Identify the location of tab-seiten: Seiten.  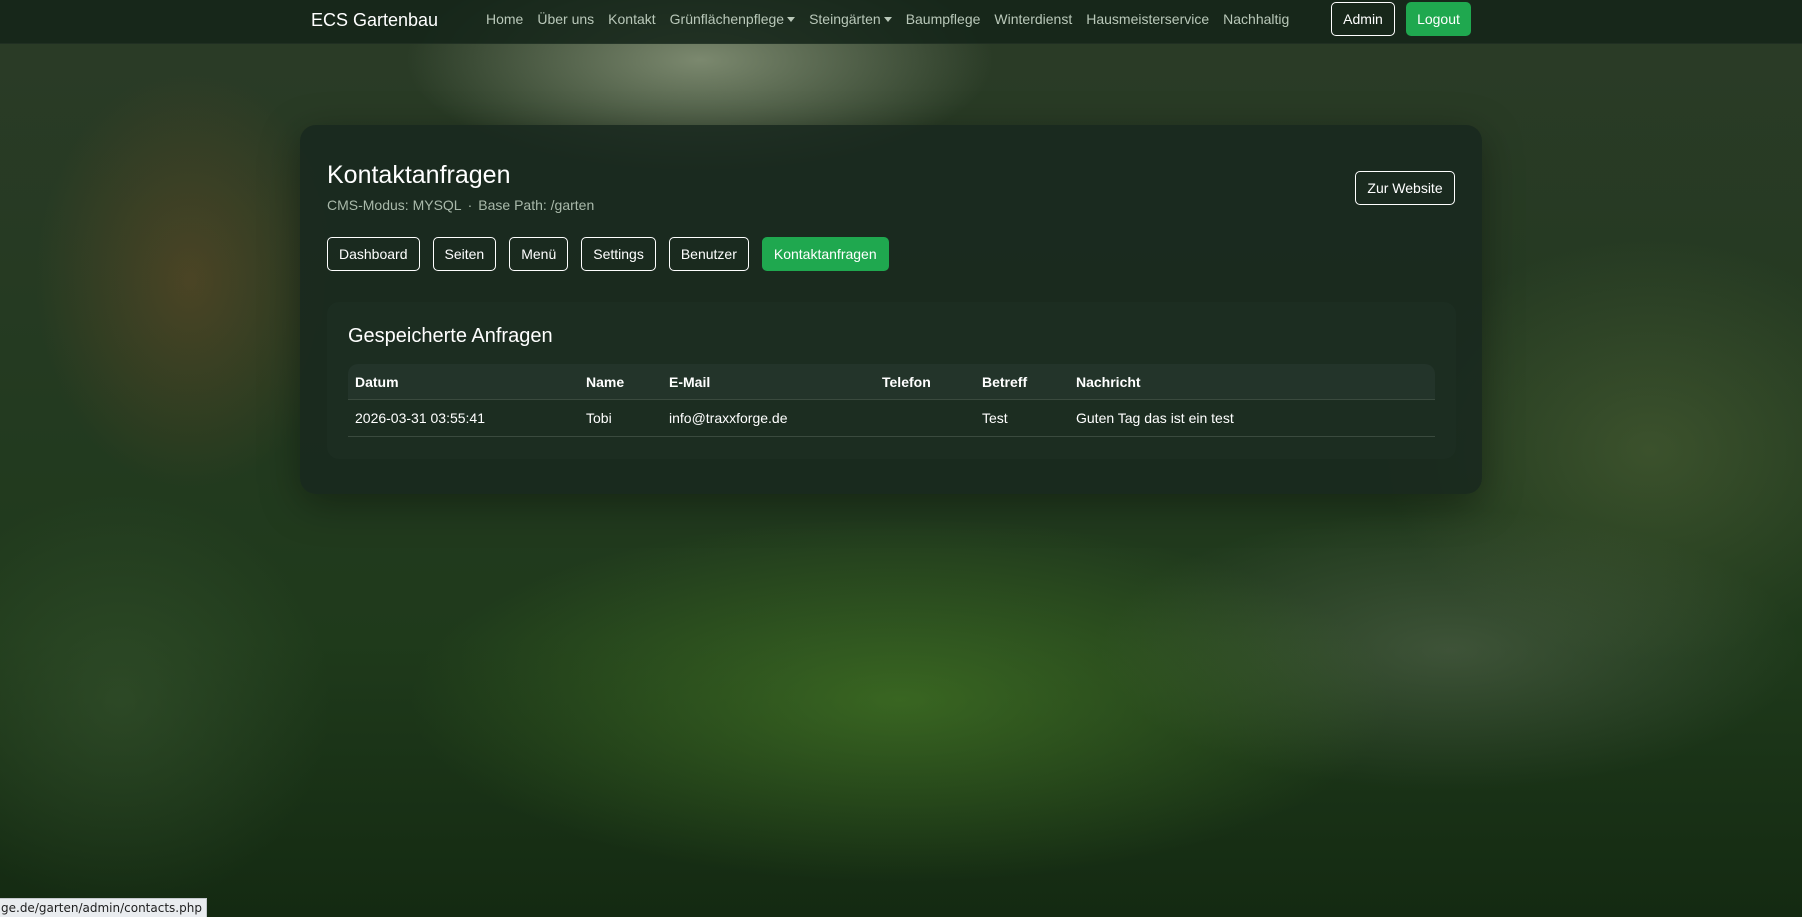
(464, 254).